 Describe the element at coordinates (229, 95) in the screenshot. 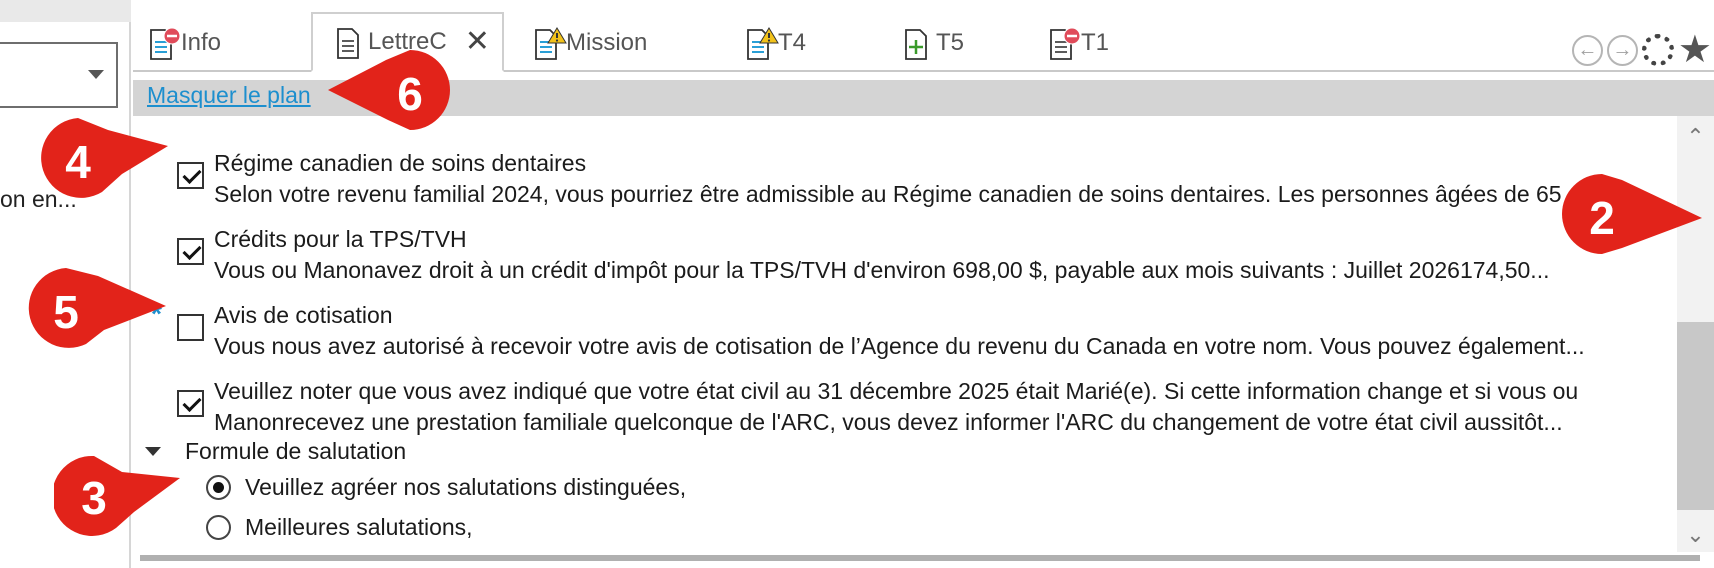

I see `hide-outline-link: Masquer le plan` at that location.